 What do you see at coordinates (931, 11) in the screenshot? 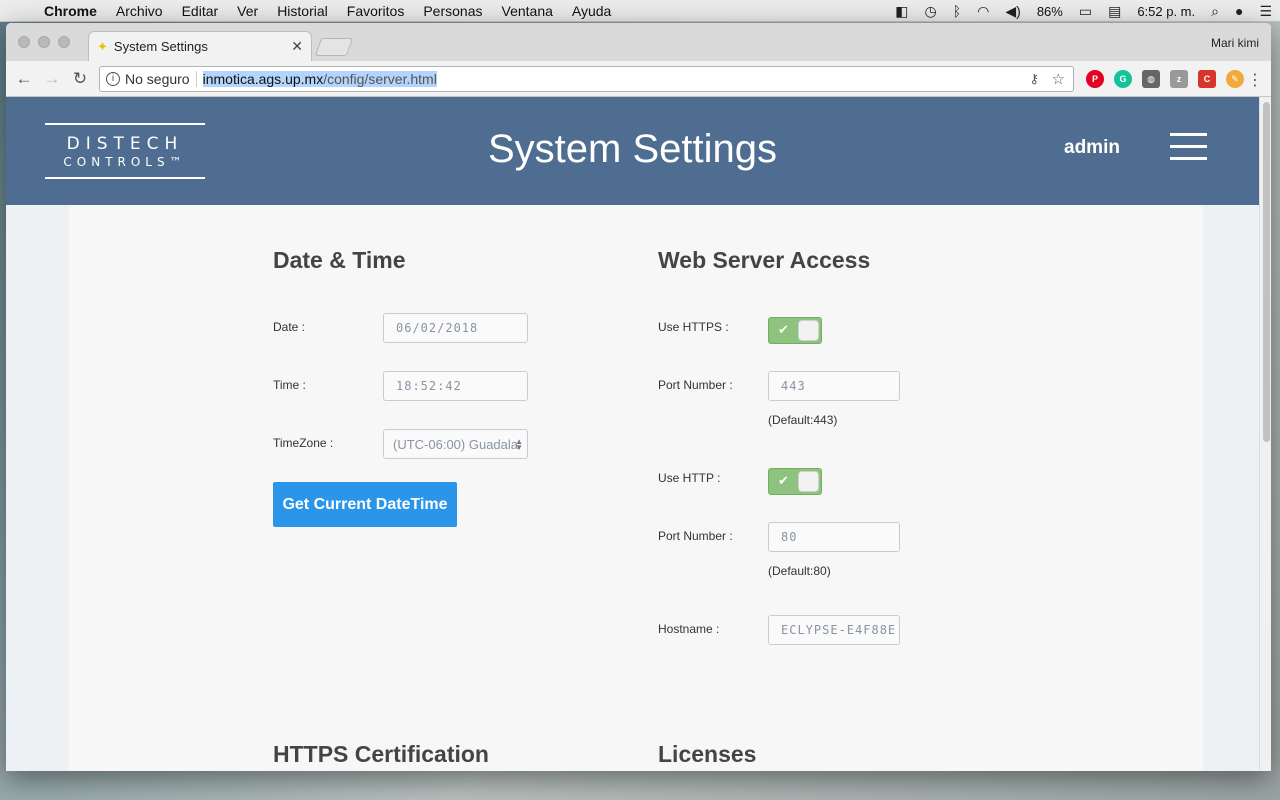
I see `time-machine-icon: ◷` at bounding box center [931, 11].